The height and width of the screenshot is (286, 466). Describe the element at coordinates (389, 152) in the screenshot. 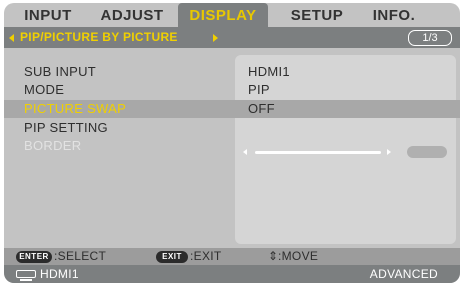

I see `slider-right-arrow-icon` at that location.